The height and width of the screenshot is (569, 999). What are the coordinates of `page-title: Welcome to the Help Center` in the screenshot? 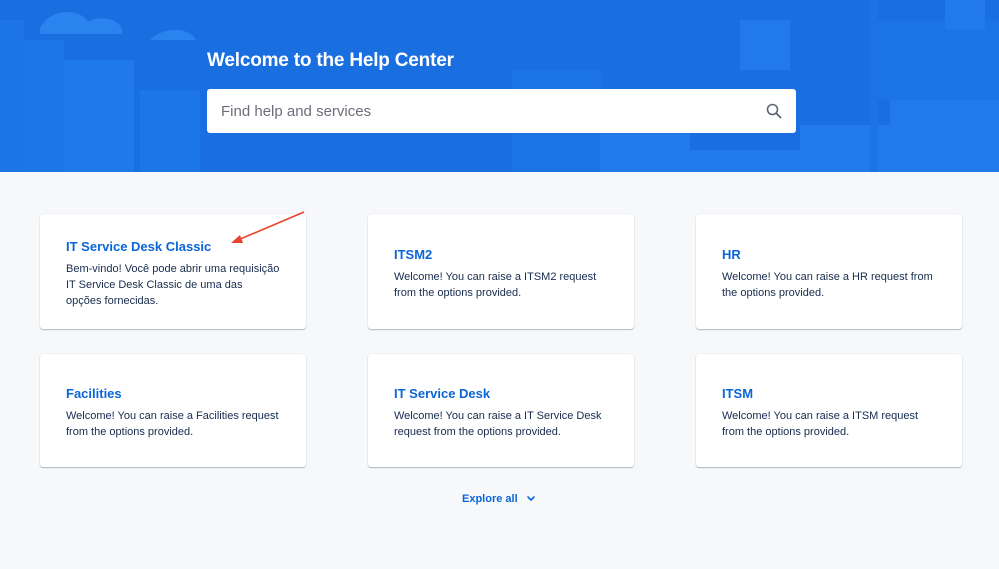 It's located at (330, 60).